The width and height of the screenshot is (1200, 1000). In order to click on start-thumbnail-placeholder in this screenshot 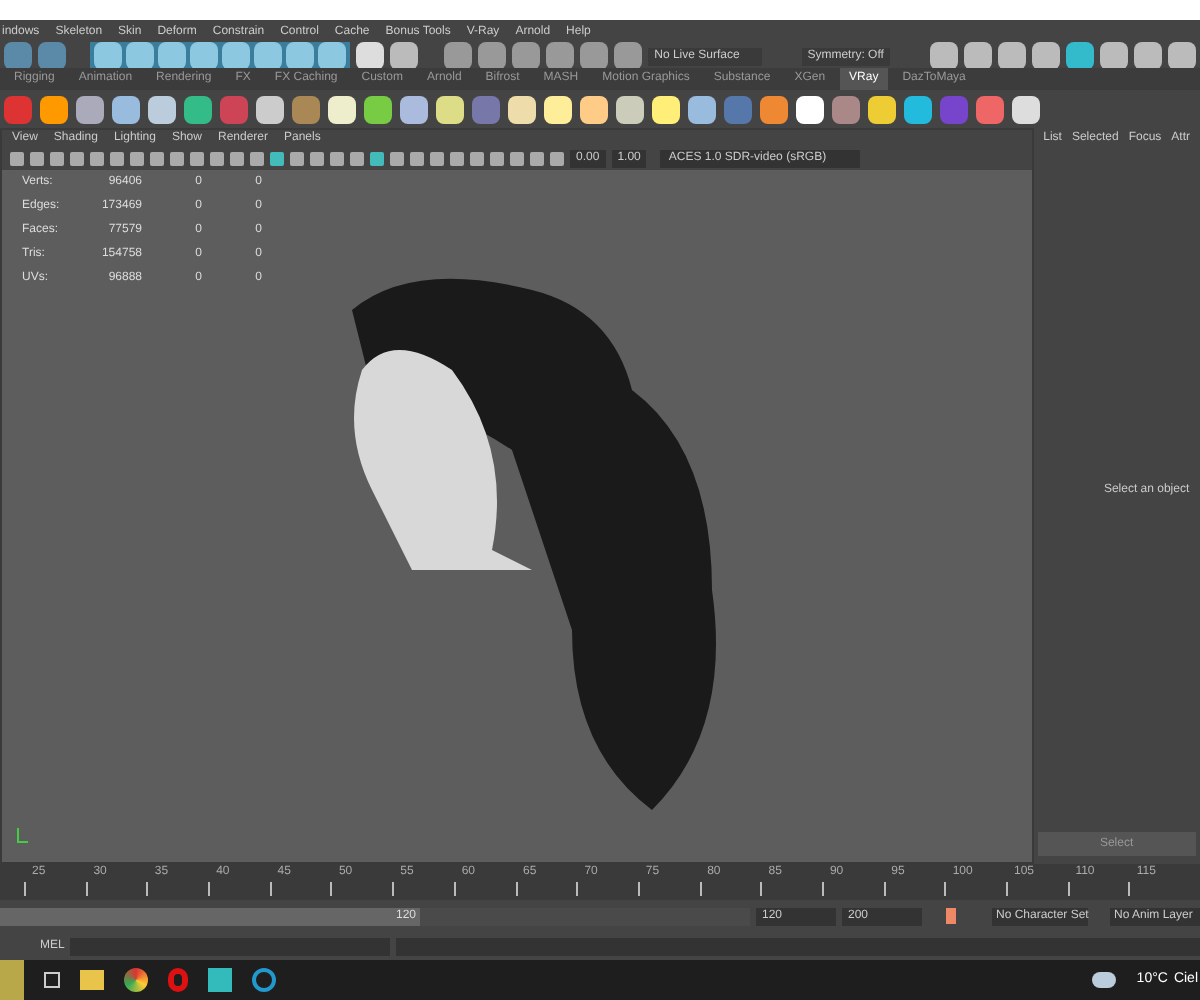, I will do `click(12, 980)`.